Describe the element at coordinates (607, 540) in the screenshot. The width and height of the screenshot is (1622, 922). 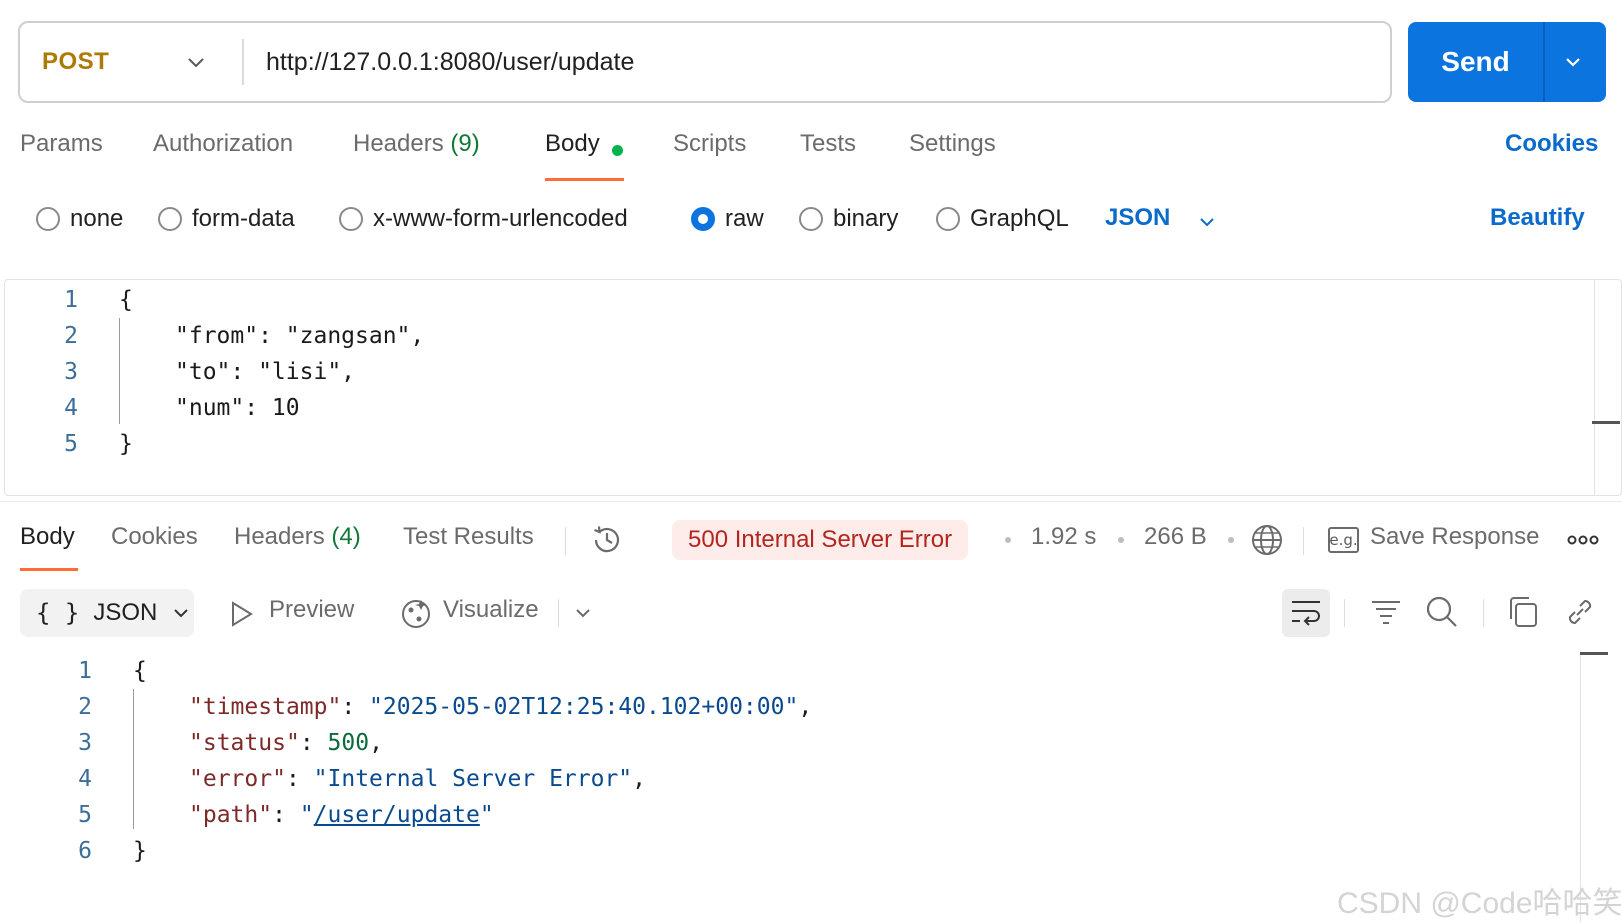
I see `history-icon` at that location.